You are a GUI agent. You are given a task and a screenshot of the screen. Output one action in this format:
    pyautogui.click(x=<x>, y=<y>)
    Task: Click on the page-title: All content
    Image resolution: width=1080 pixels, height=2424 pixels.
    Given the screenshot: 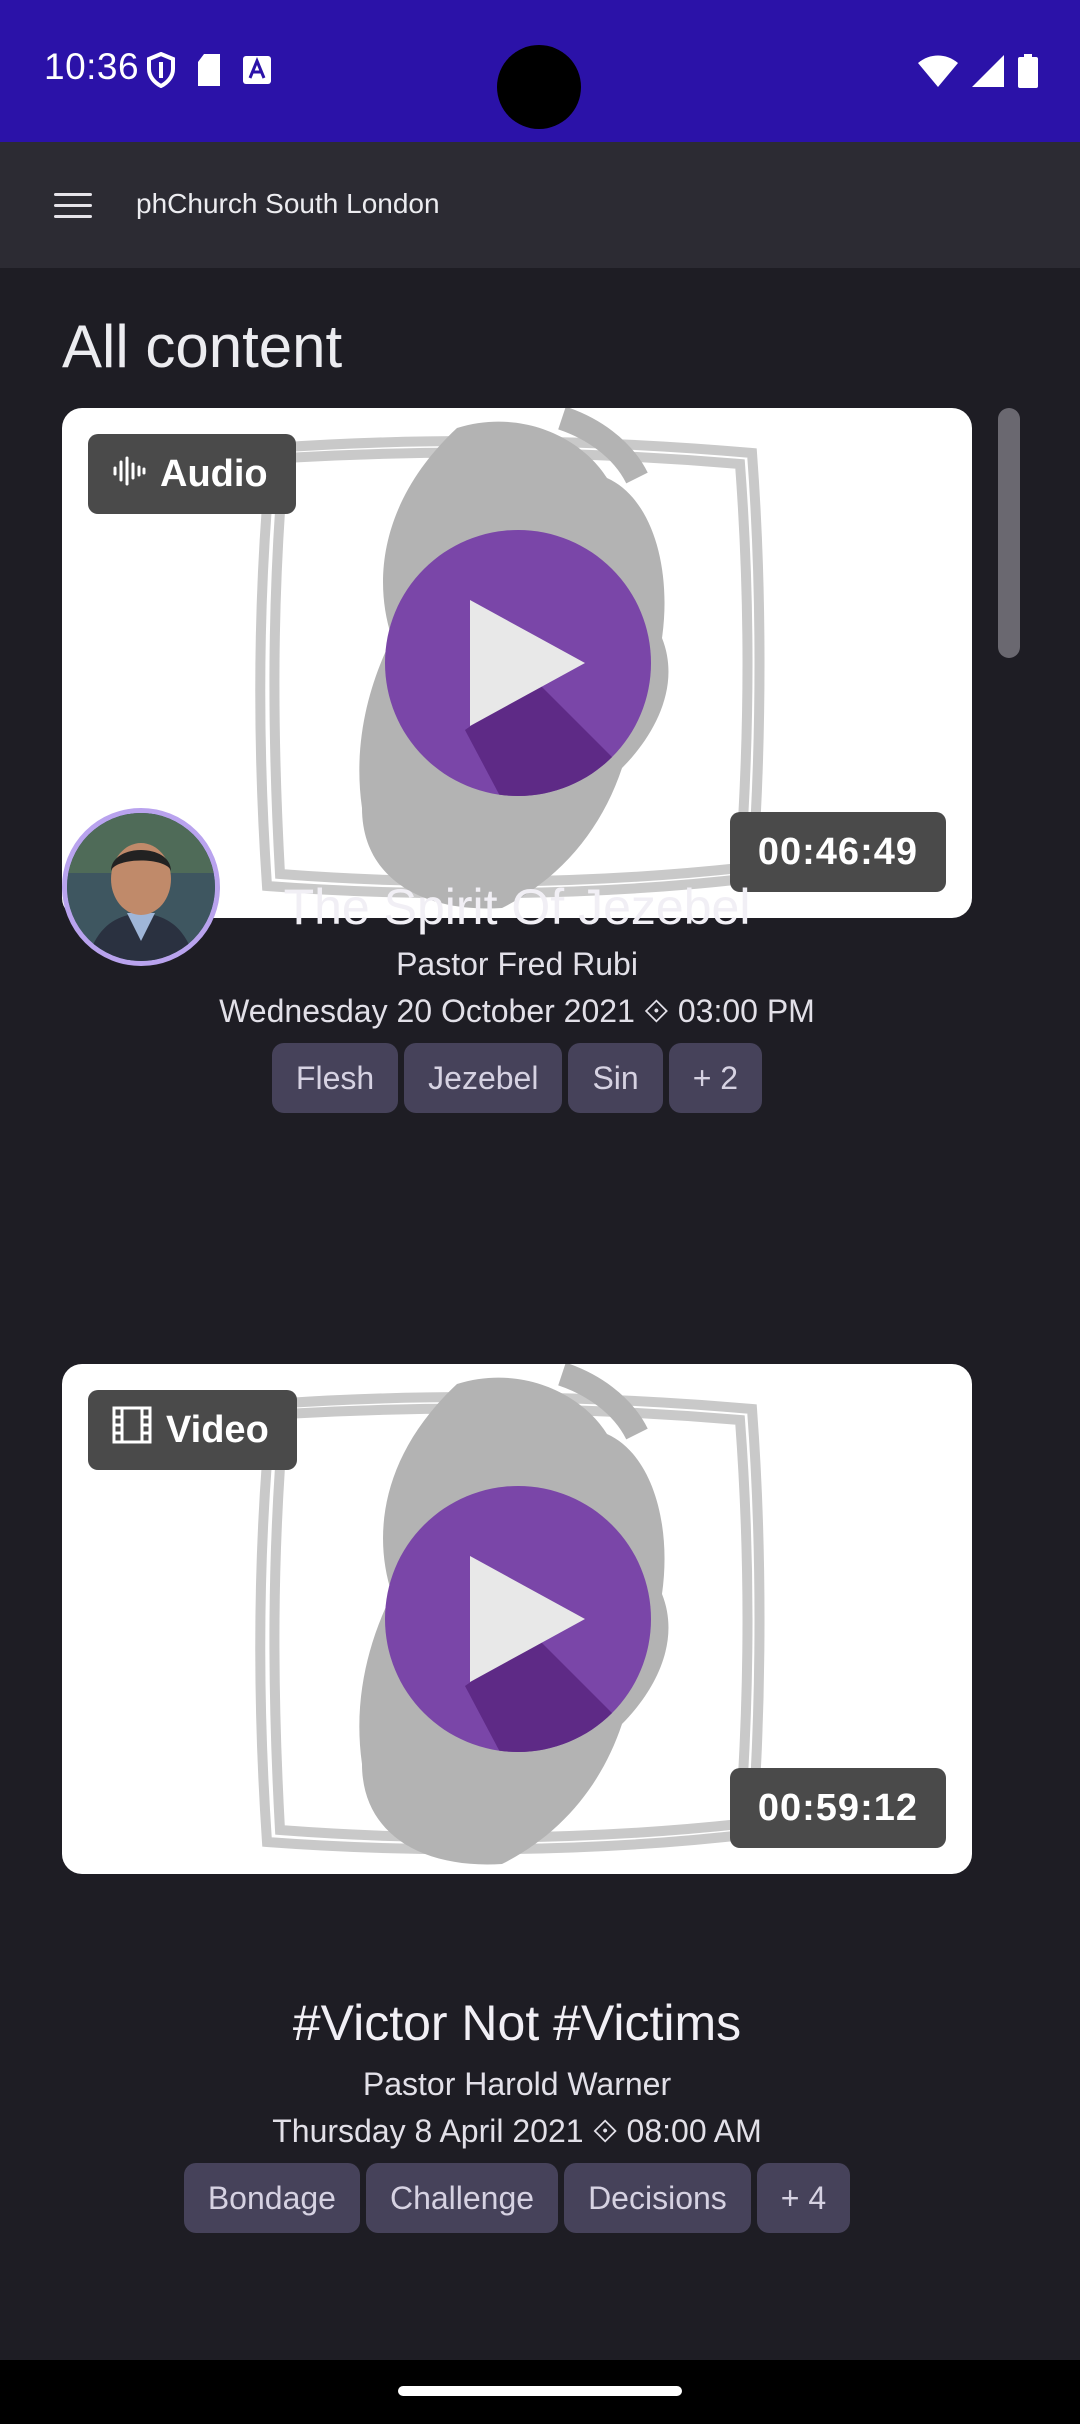 What is the action you would take?
    pyautogui.click(x=202, y=346)
    